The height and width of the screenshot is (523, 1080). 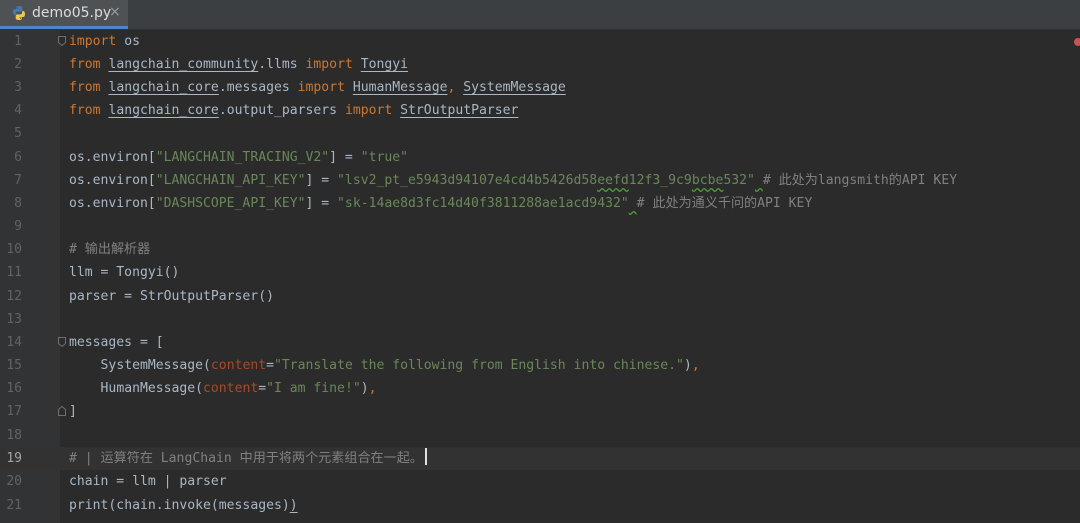 I want to click on code-text: messages = [, so click(x=116, y=342).